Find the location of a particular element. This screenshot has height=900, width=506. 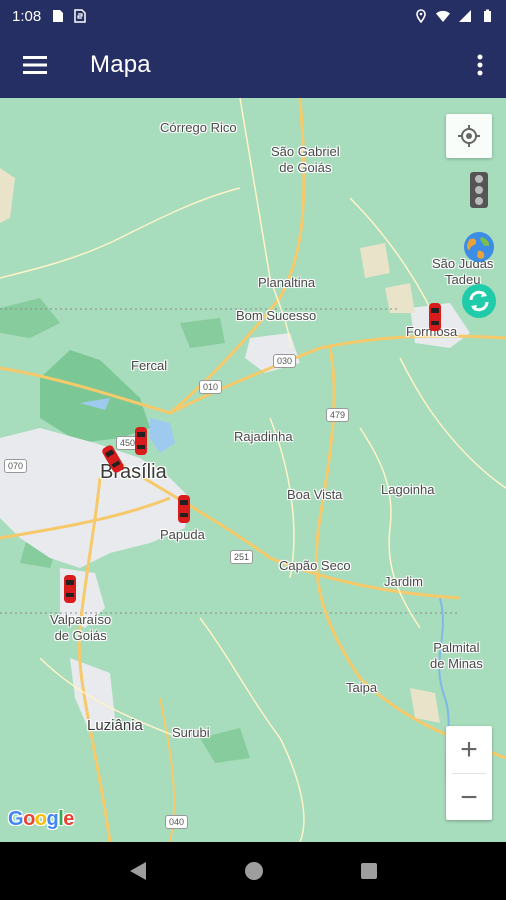

more-vert-icon is located at coordinates (480, 65).